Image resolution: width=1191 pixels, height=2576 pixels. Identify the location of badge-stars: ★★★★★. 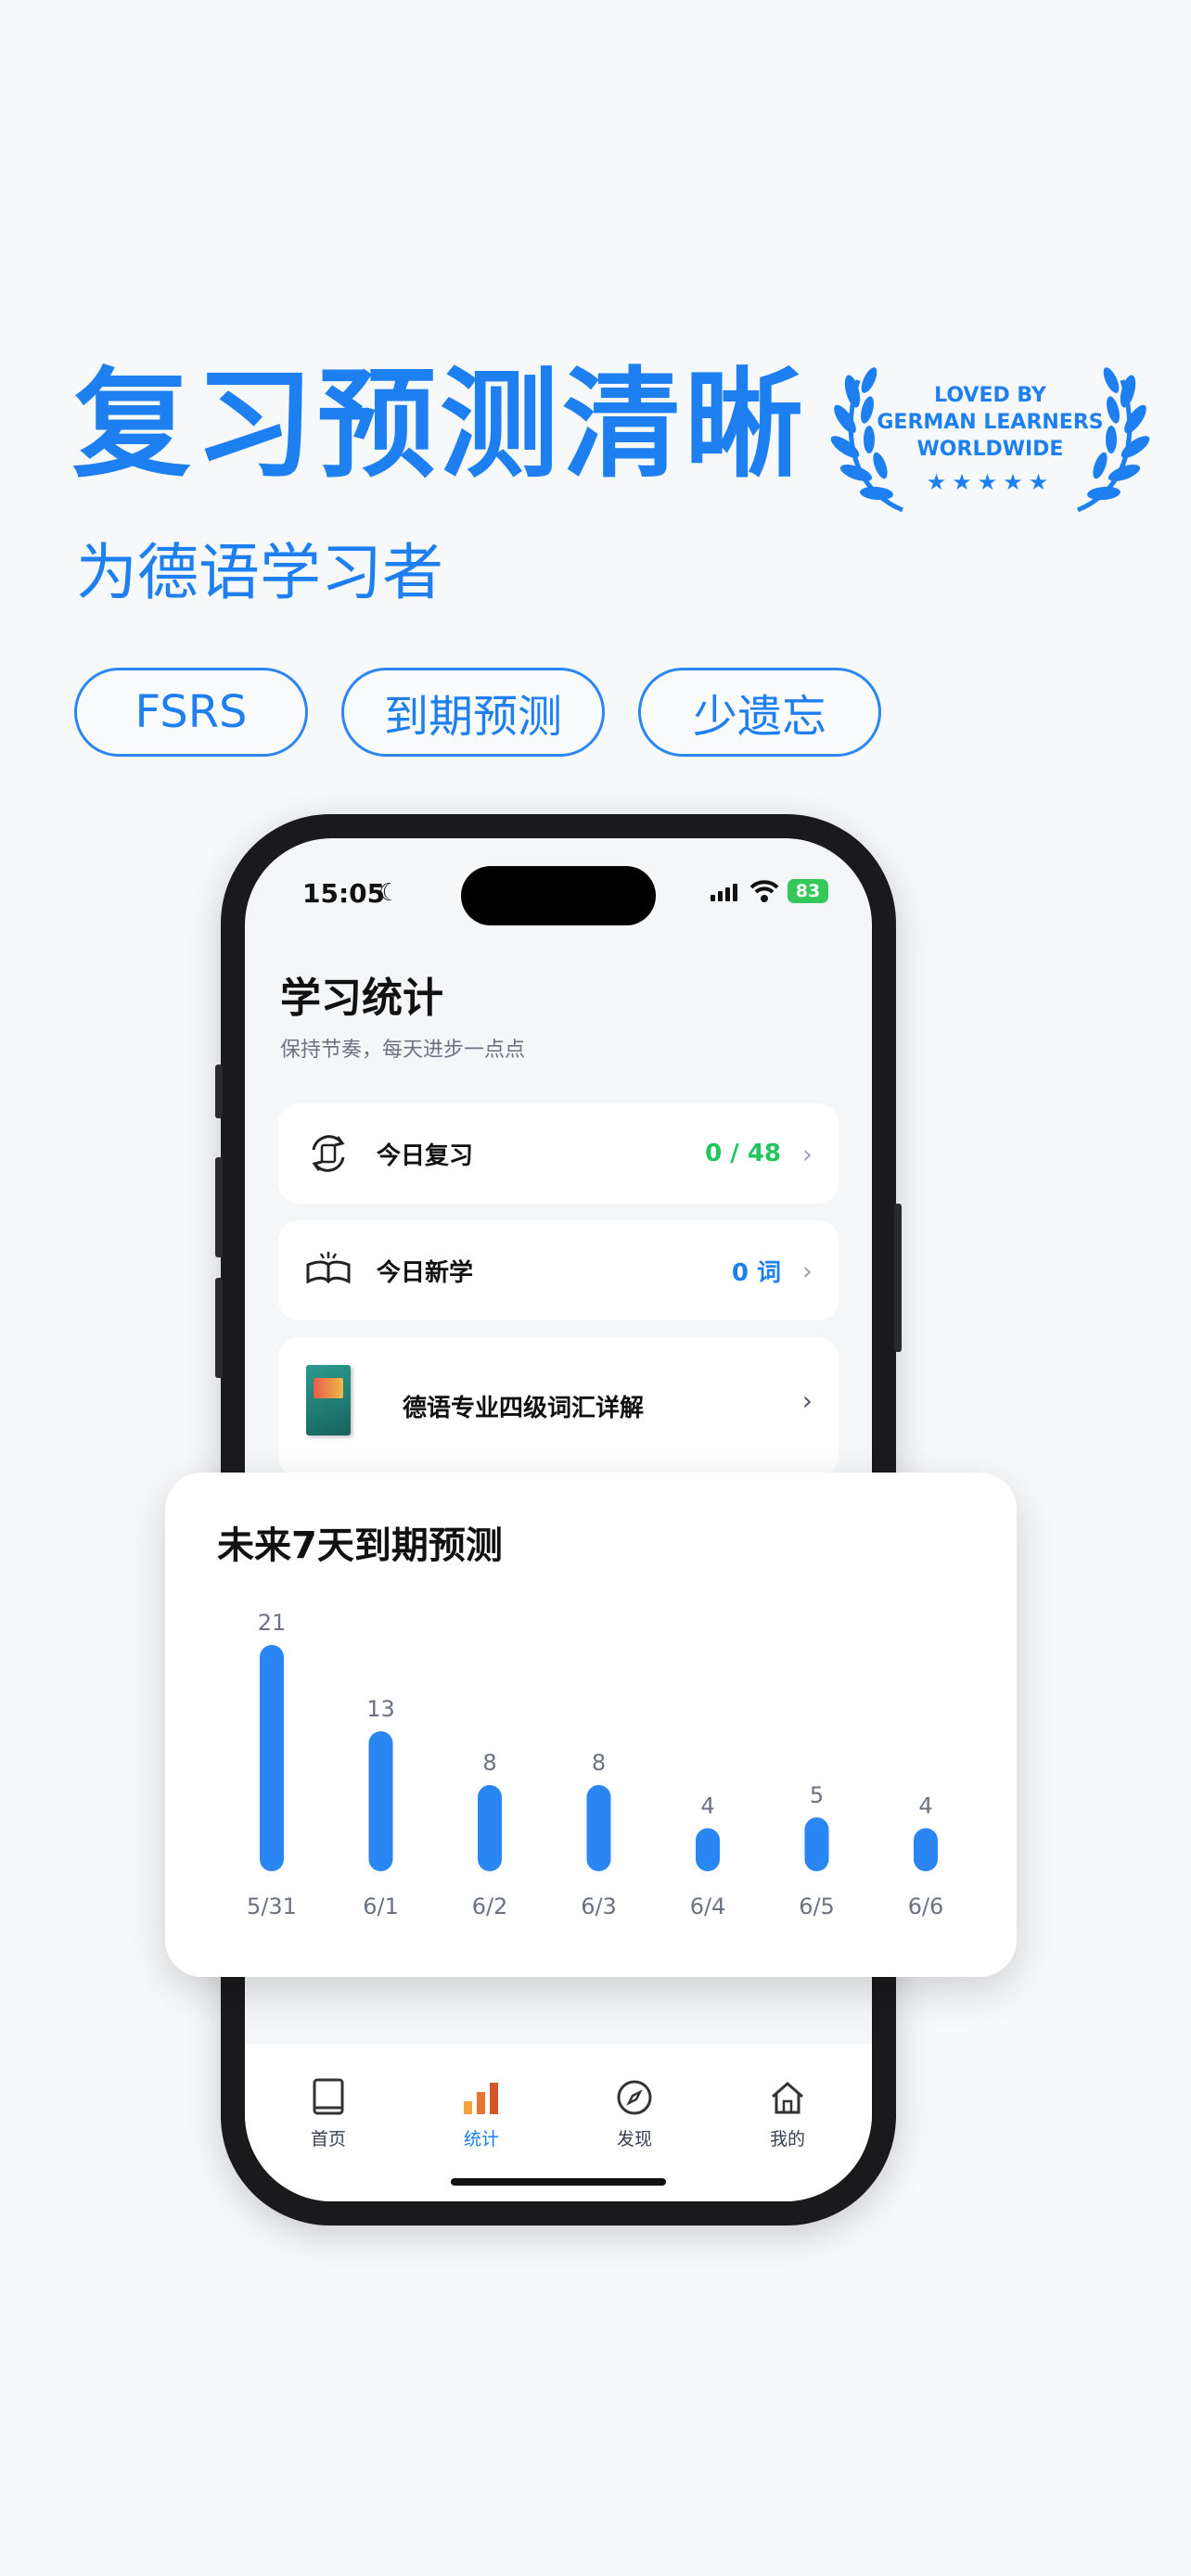
(990, 482).